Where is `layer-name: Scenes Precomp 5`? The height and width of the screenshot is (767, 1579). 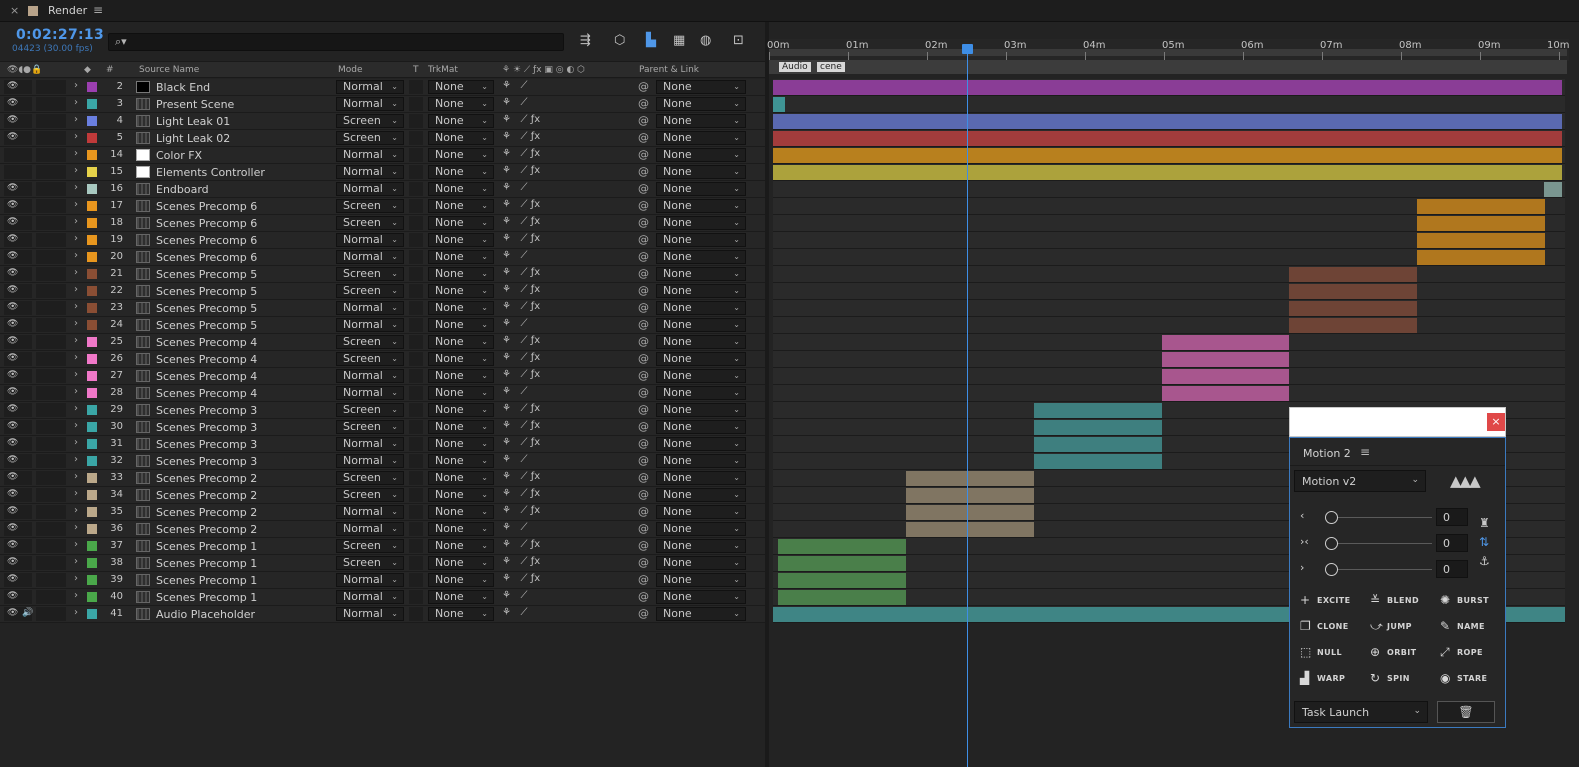
layer-name: Scenes Precomp 5 is located at coordinates (206, 308).